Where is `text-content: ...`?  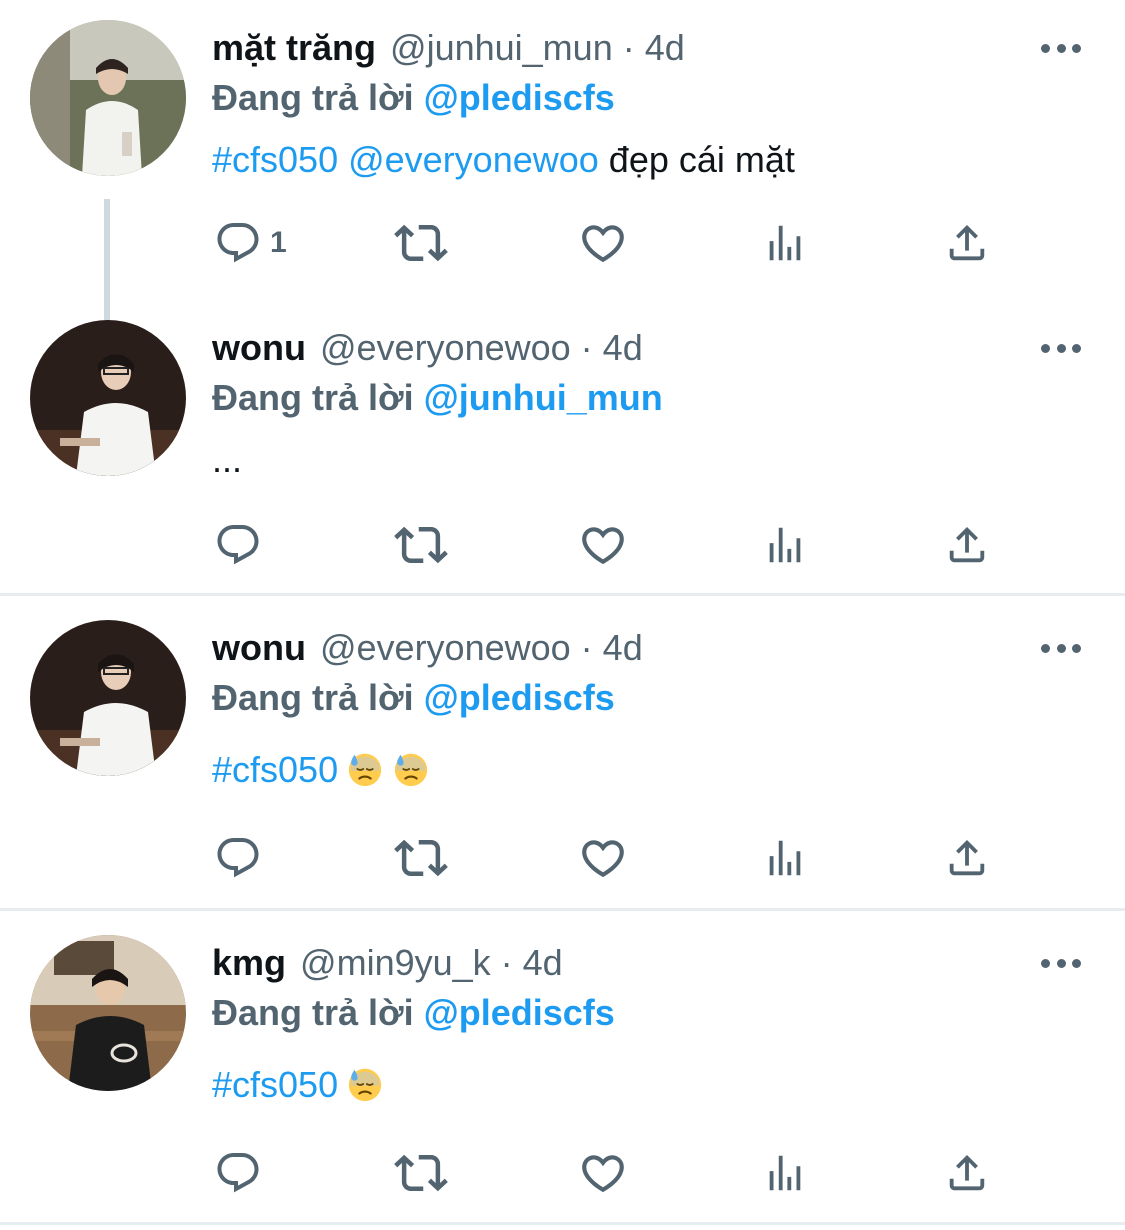 text-content: ... is located at coordinates (227, 459).